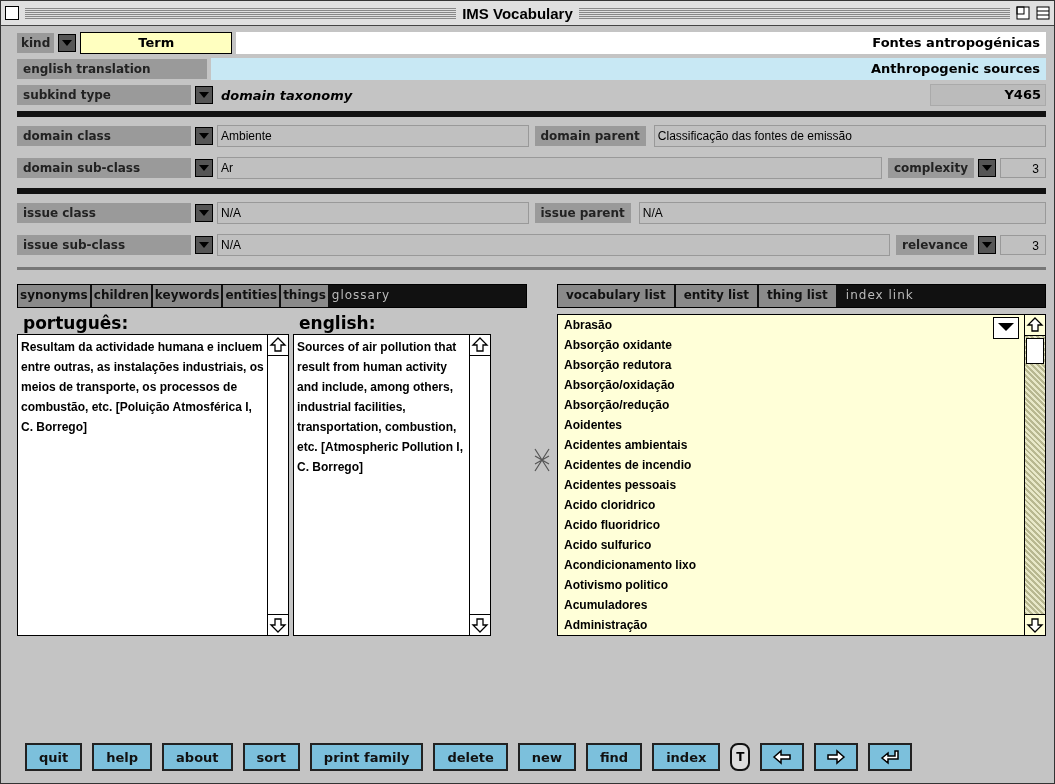 The image size is (1055, 784). Describe the element at coordinates (794, 405) in the screenshot. I see `list-item: Absorção/redução` at that location.